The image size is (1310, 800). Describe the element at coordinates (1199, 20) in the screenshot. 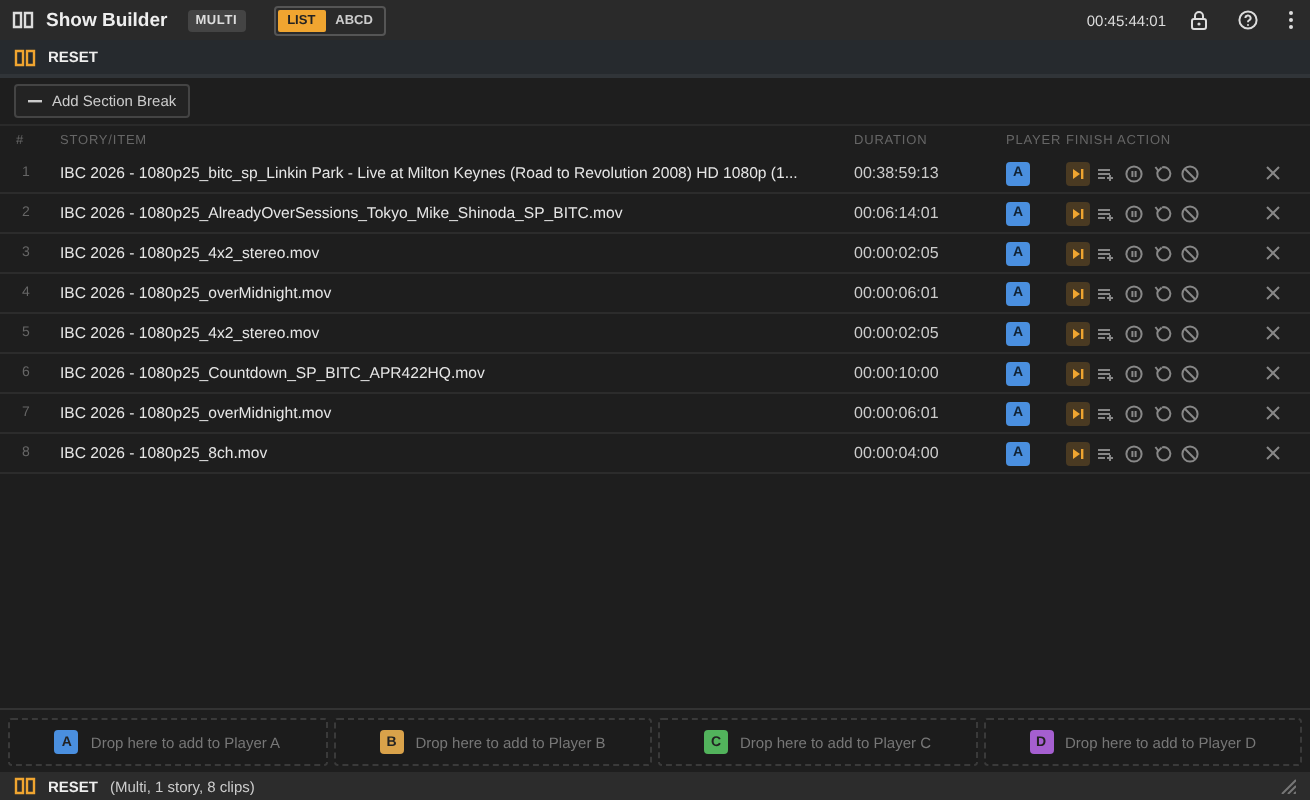

I see `lock-icon` at that location.